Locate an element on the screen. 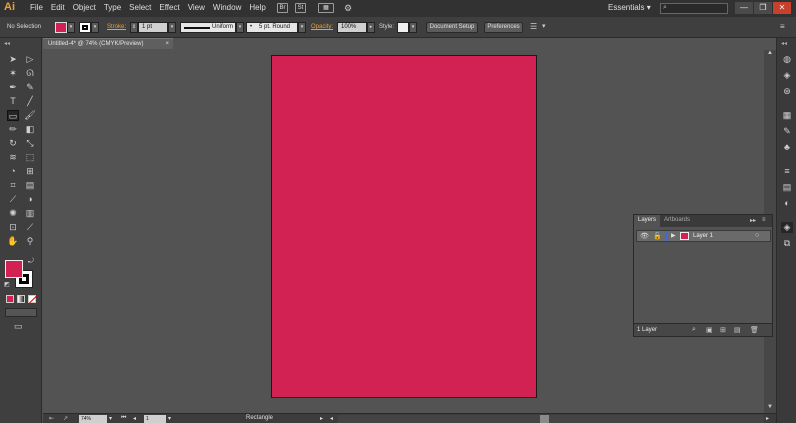 This screenshot has height=423, width=796. swatches-icon: ▦ is located at coordinates (787, 115).